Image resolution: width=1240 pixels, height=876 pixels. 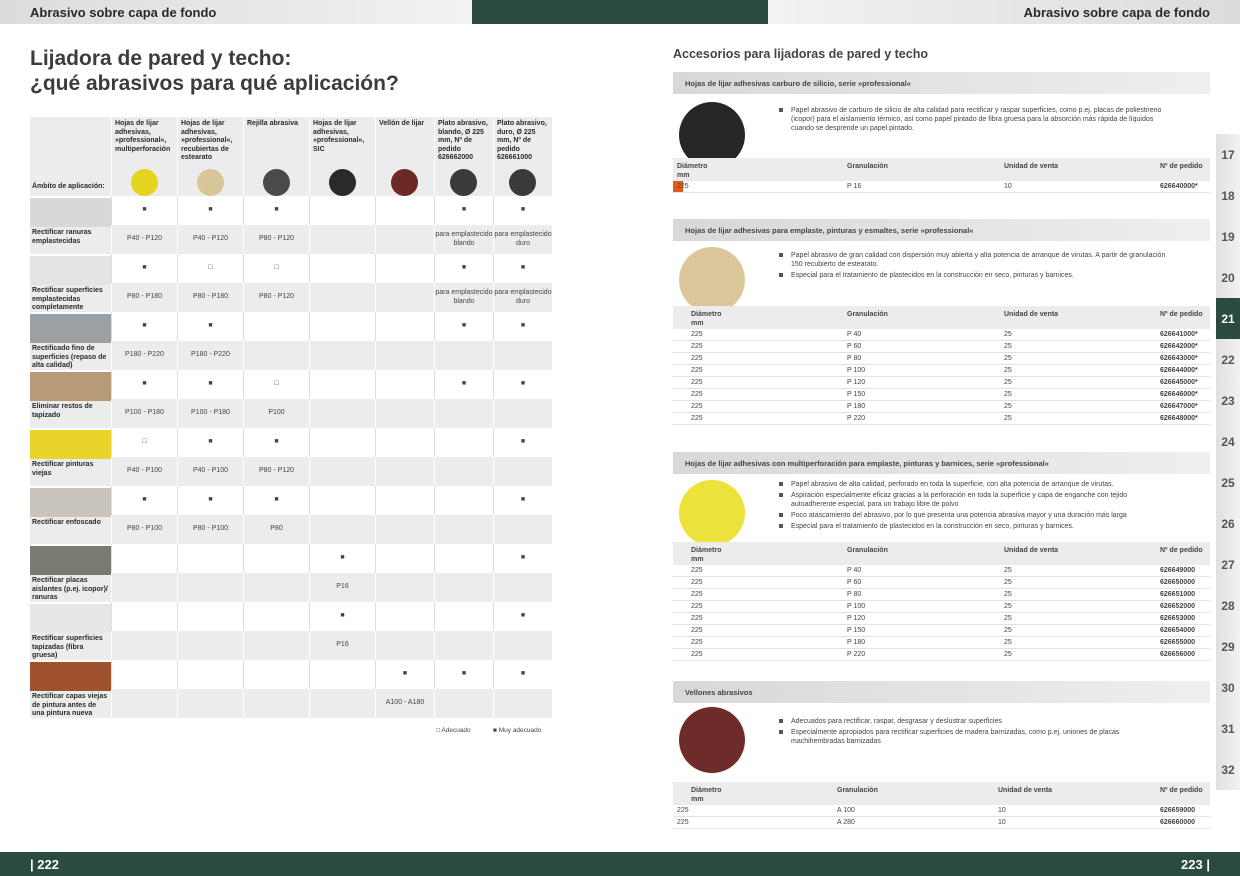 What do you see at coordinates (854, 186) in the screenshot?
I see `table-cell: P 16` at bounding box center [854, 186].